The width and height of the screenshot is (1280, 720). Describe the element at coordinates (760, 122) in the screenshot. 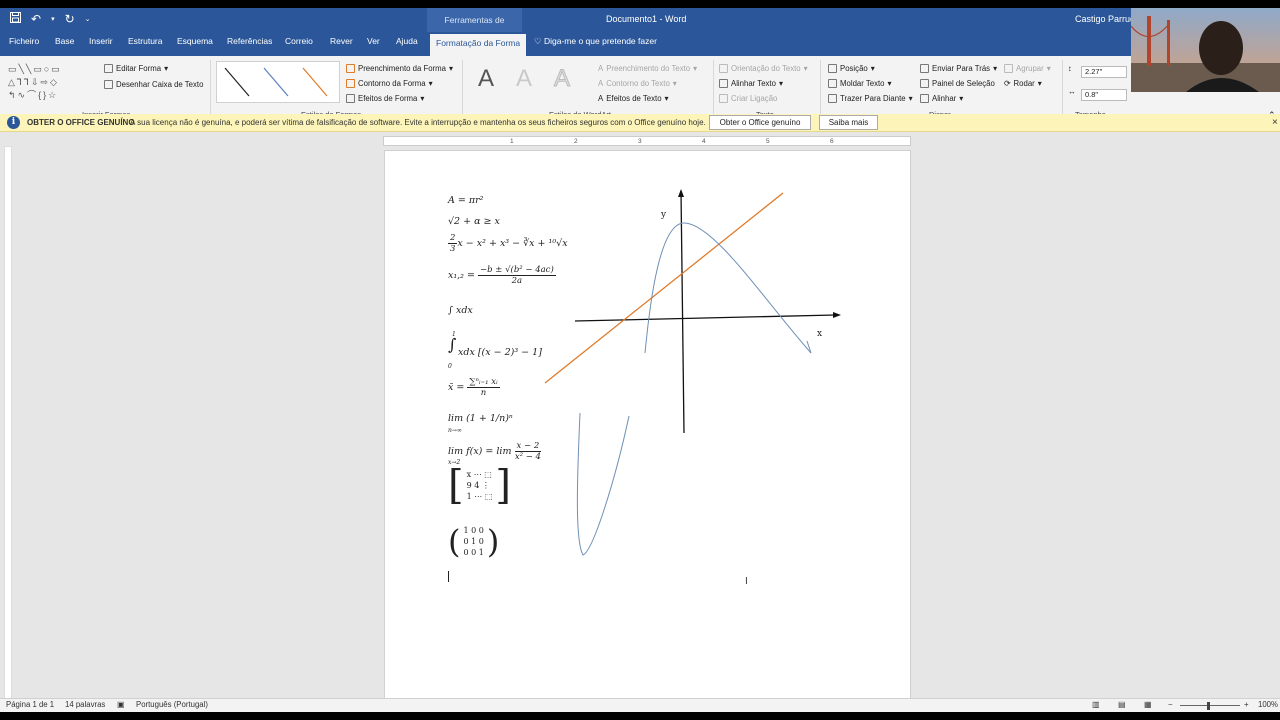

I see `get-genuine-office-button: Obter o Office genuíno` at that location.